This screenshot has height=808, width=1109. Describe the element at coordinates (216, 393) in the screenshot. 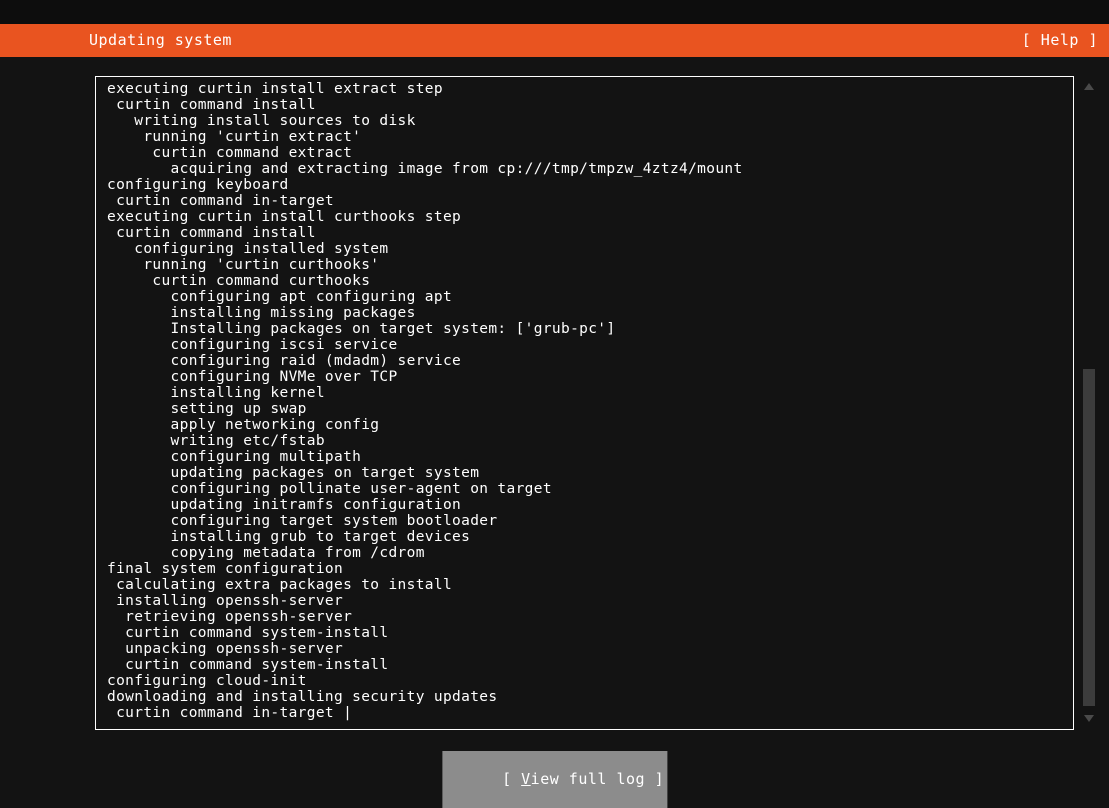

I see `log-line: installing kernel` at that location.